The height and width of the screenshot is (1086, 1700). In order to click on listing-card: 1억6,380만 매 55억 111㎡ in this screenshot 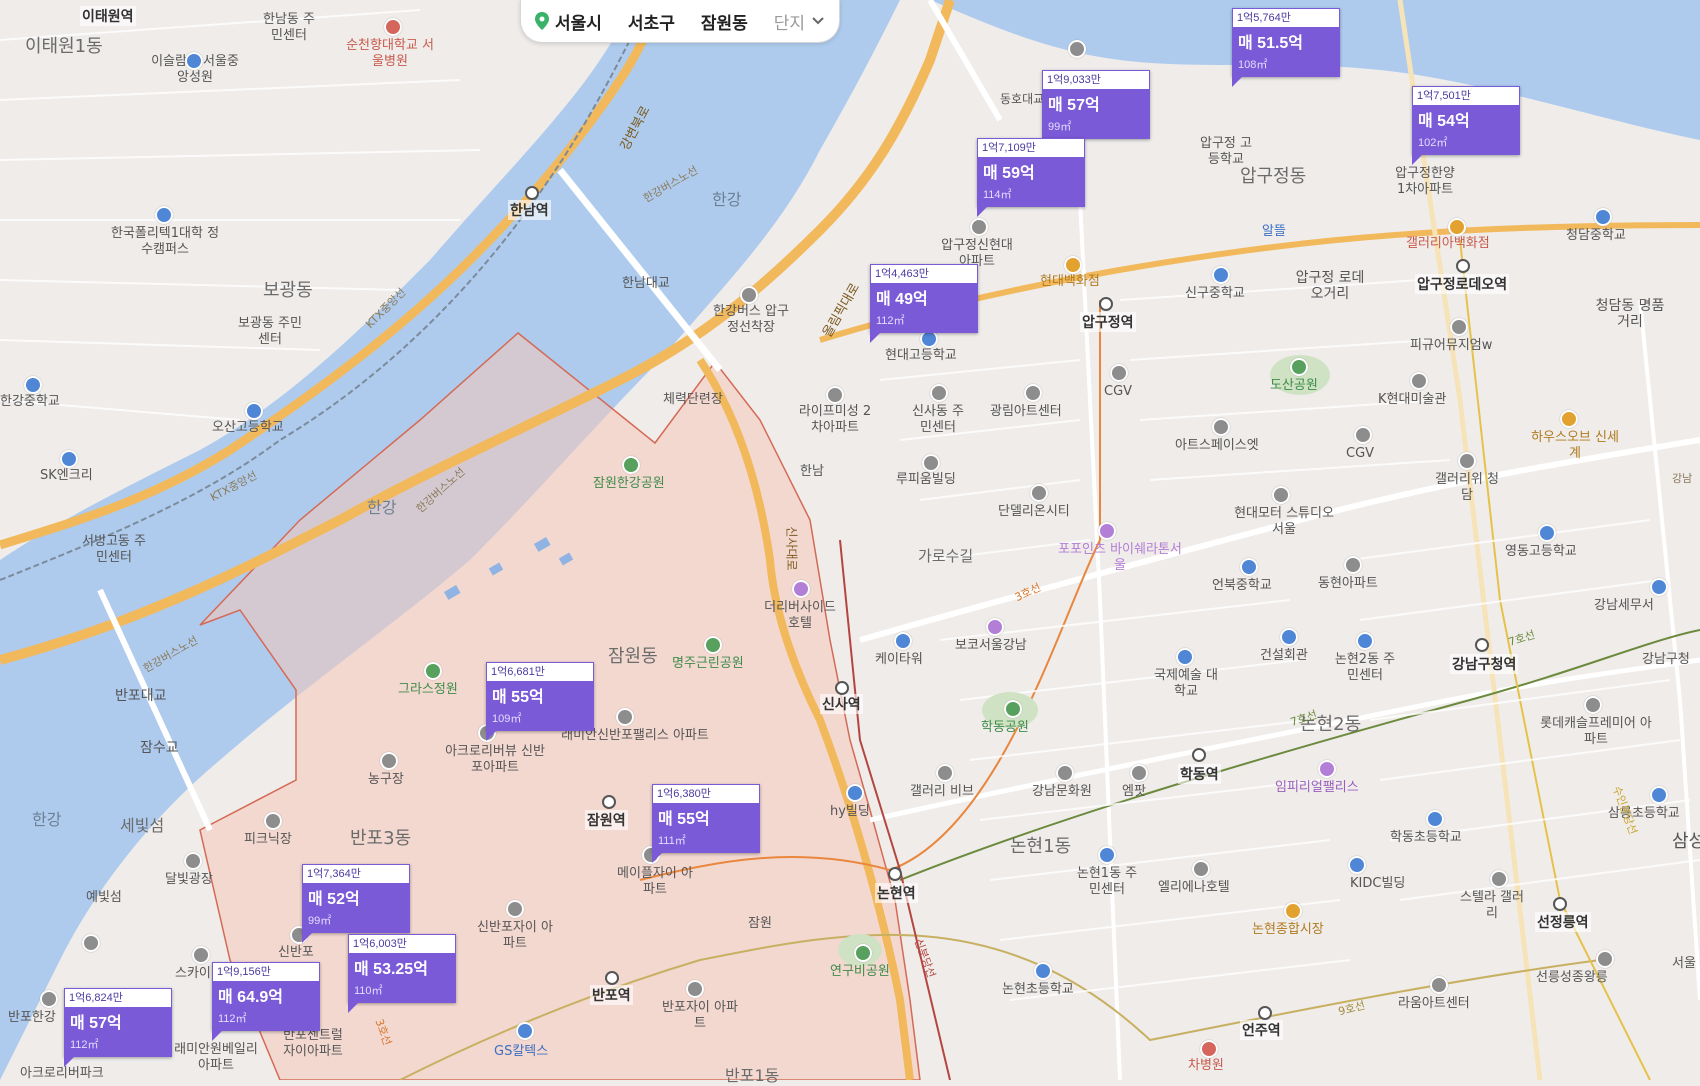, I will do `click(706, 823)`.